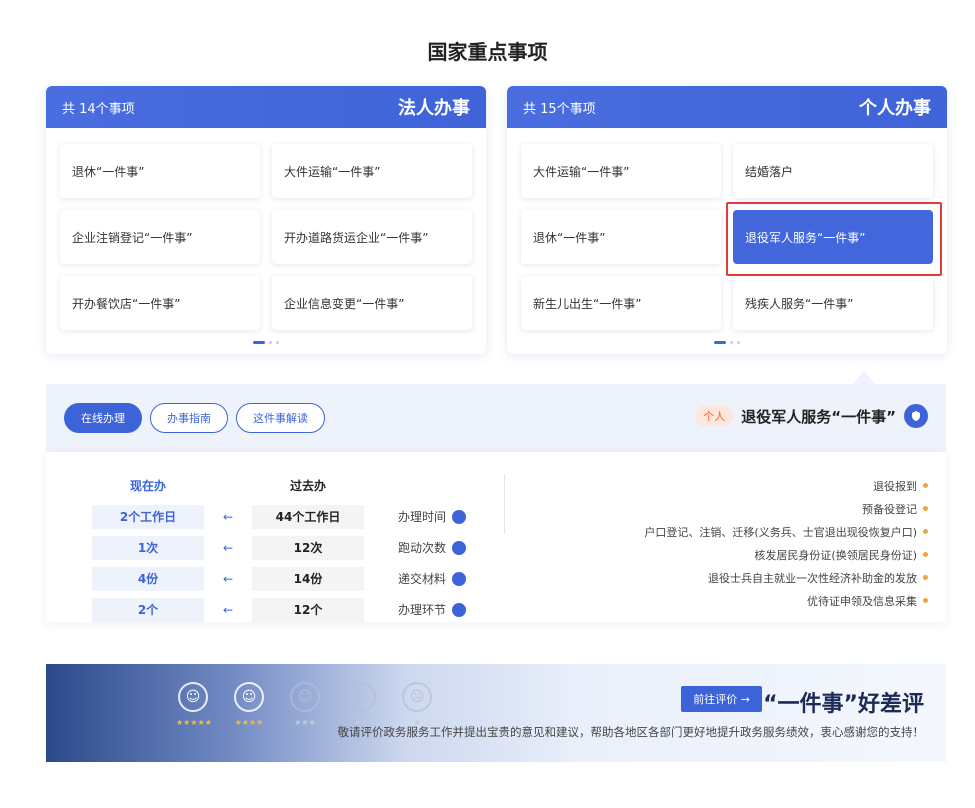 This screenshot has width=975, height=808. Describe the element at coordinates (714, 416) in the screenshot. I see `detail-tag: 个人` at that location.